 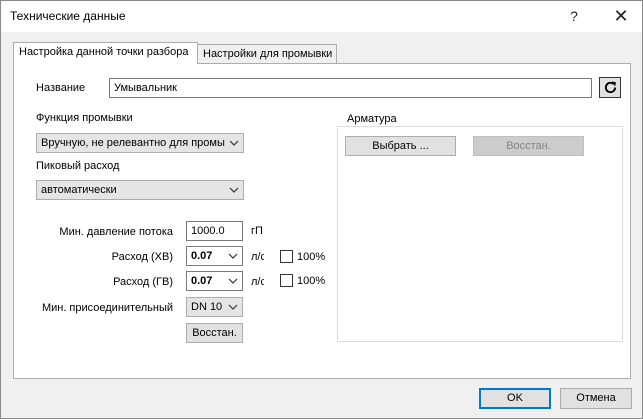 What do you see at coordinates (574, 16) in the screenshot?
I see `help-button: ?` at bounding box center [574, 16].